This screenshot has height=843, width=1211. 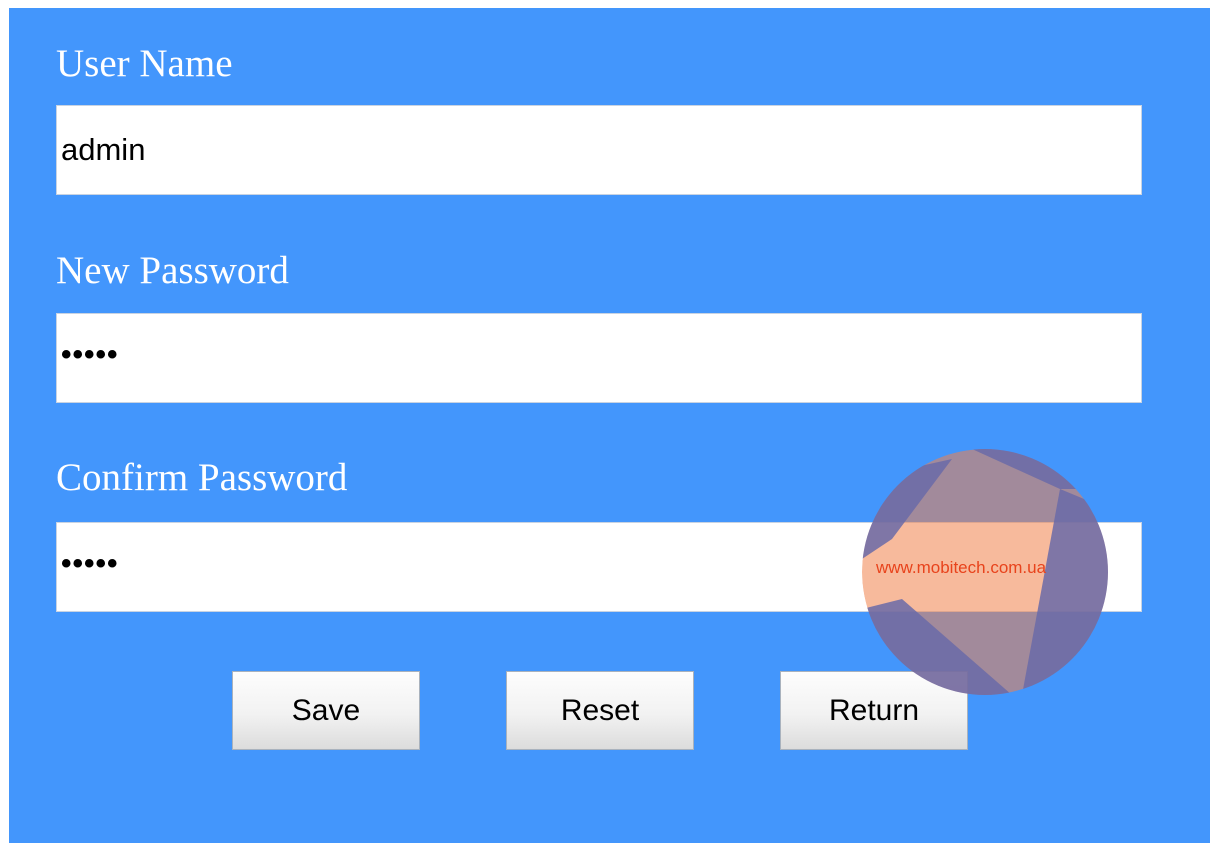 I want to click on username-label: User Name, so click(x=144, y=63).